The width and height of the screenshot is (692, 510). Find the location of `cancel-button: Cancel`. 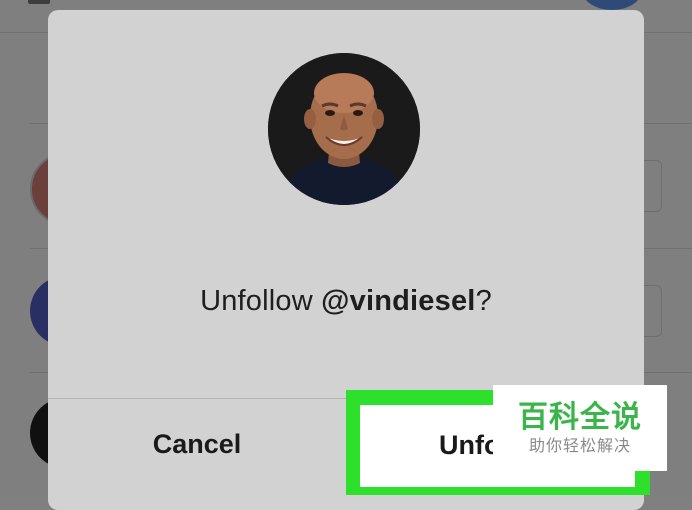

cancel-button: Cancel is located at coordinates (197, 452).